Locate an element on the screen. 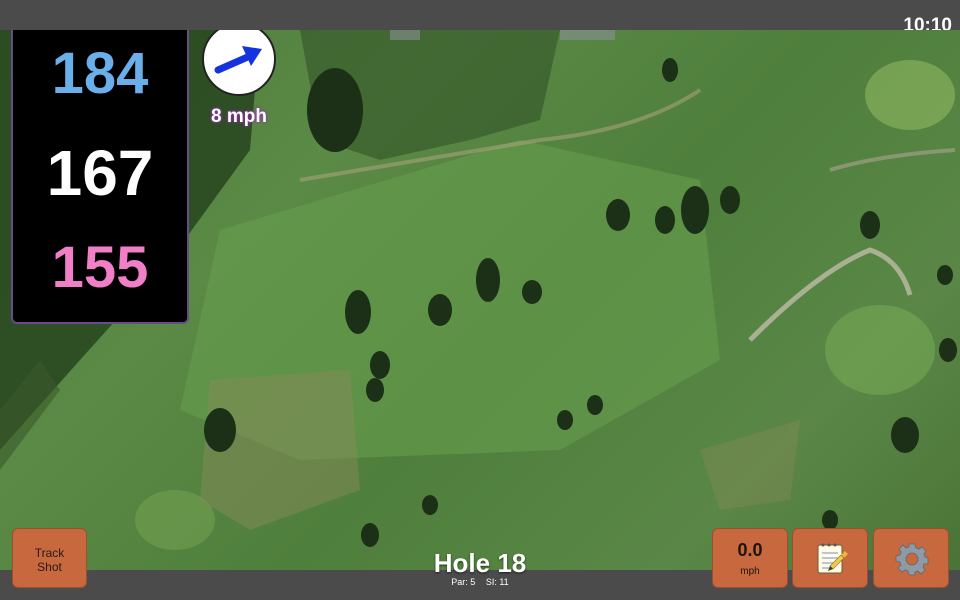 The image size is (960, 600). wind-indicator is located at coordinates (239, 63).